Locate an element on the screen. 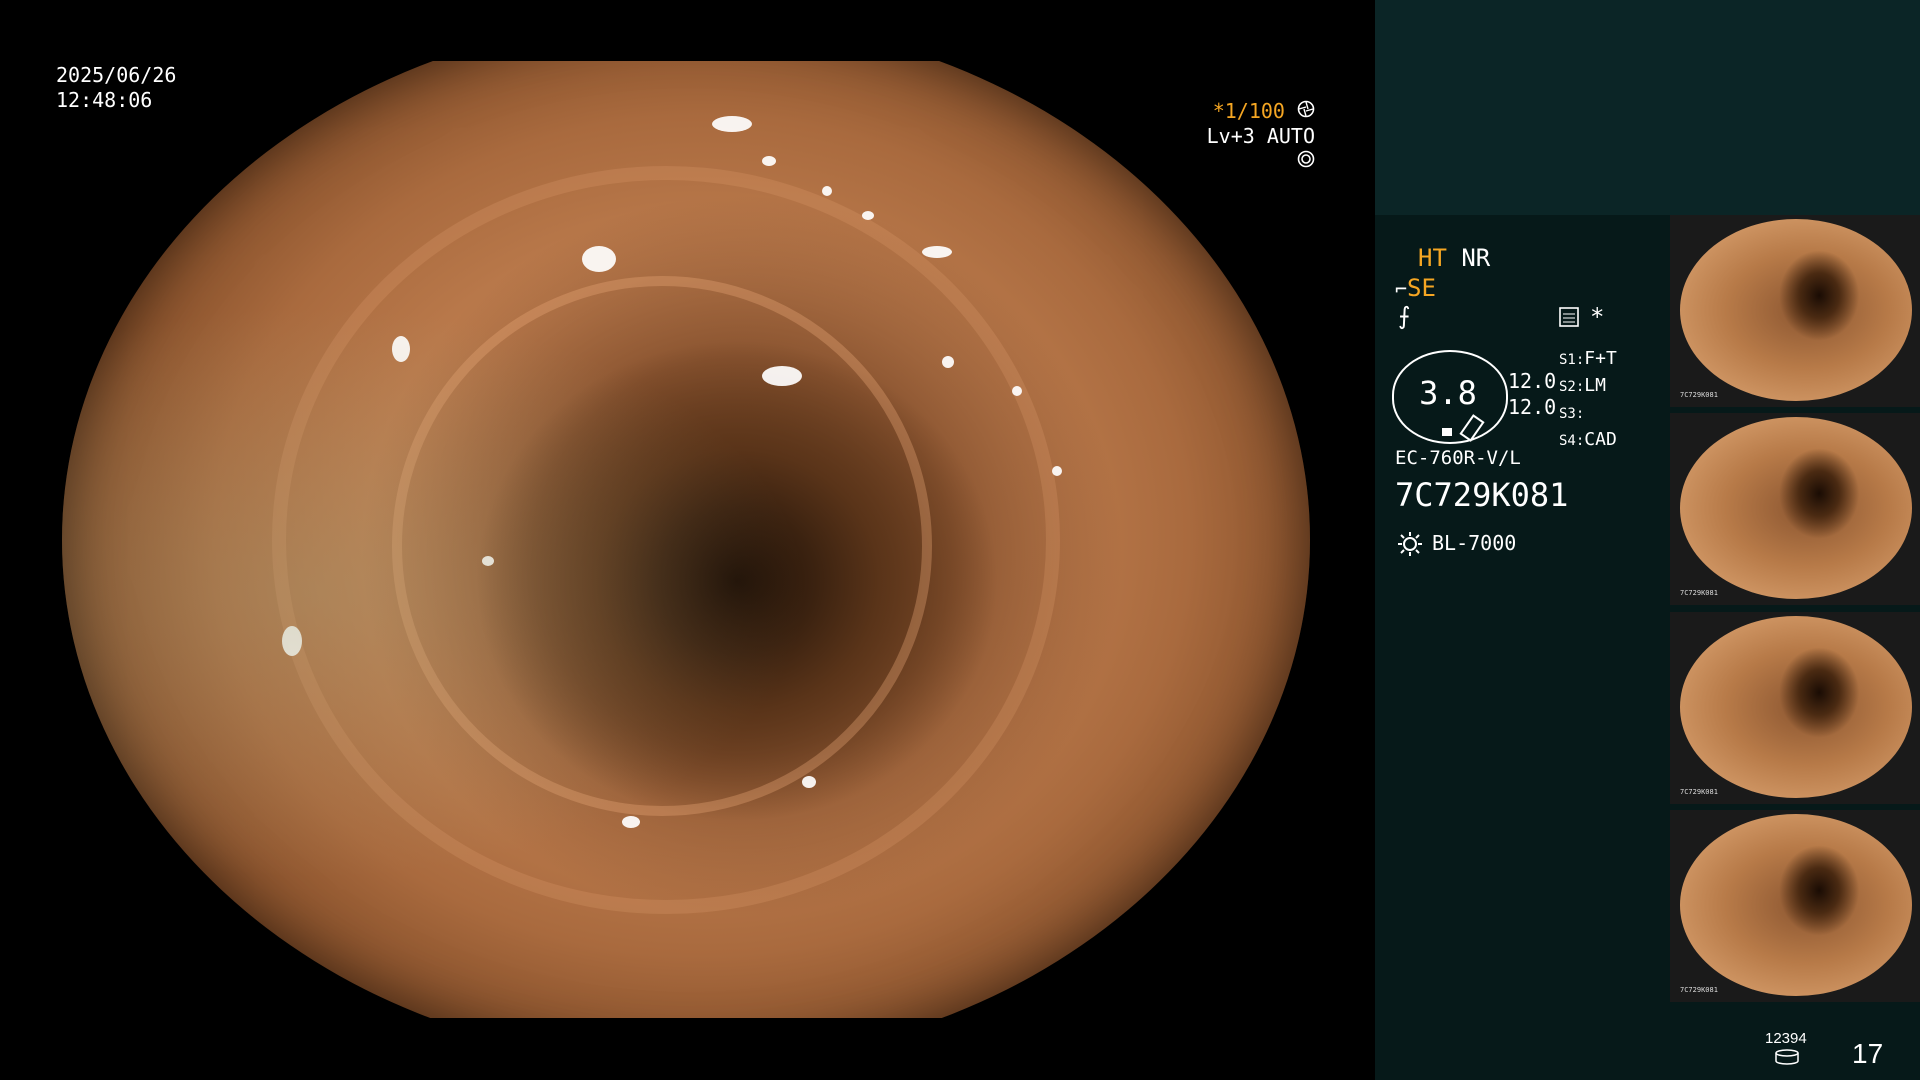 This screenshot has width=1920, height=1080. gauge-marker is located at coordinates (1447, 432).